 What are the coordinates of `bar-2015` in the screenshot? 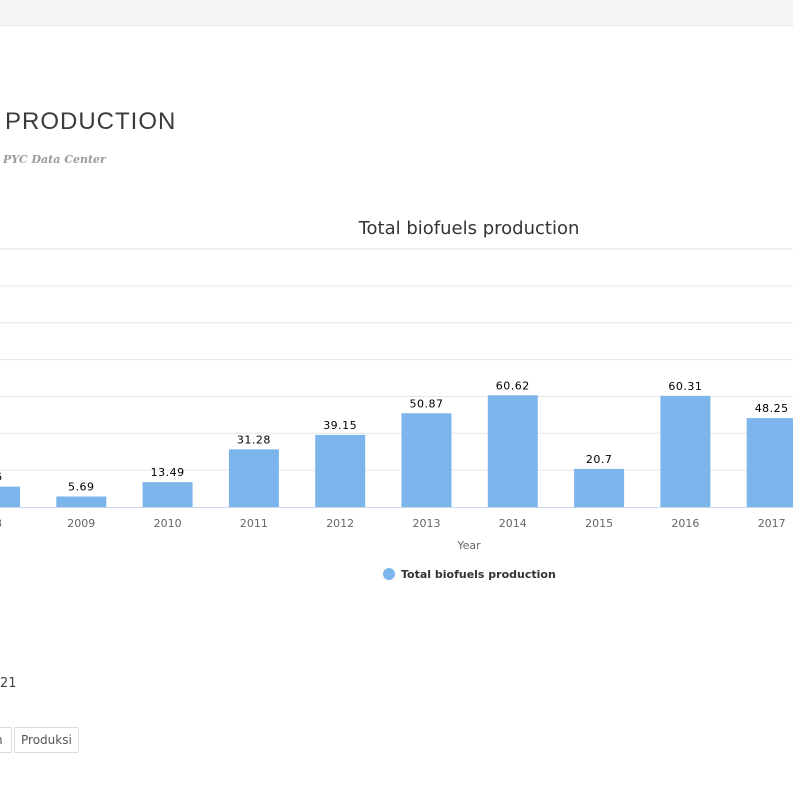 It's located at (599, 487).